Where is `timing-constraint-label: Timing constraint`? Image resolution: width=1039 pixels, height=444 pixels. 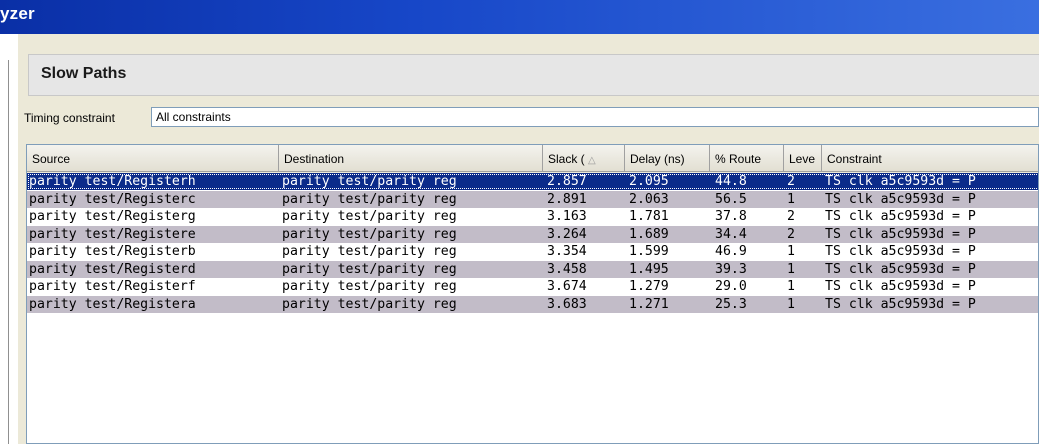 timing-constraint-label: Timing constraint is located at coordinates (69, 118).